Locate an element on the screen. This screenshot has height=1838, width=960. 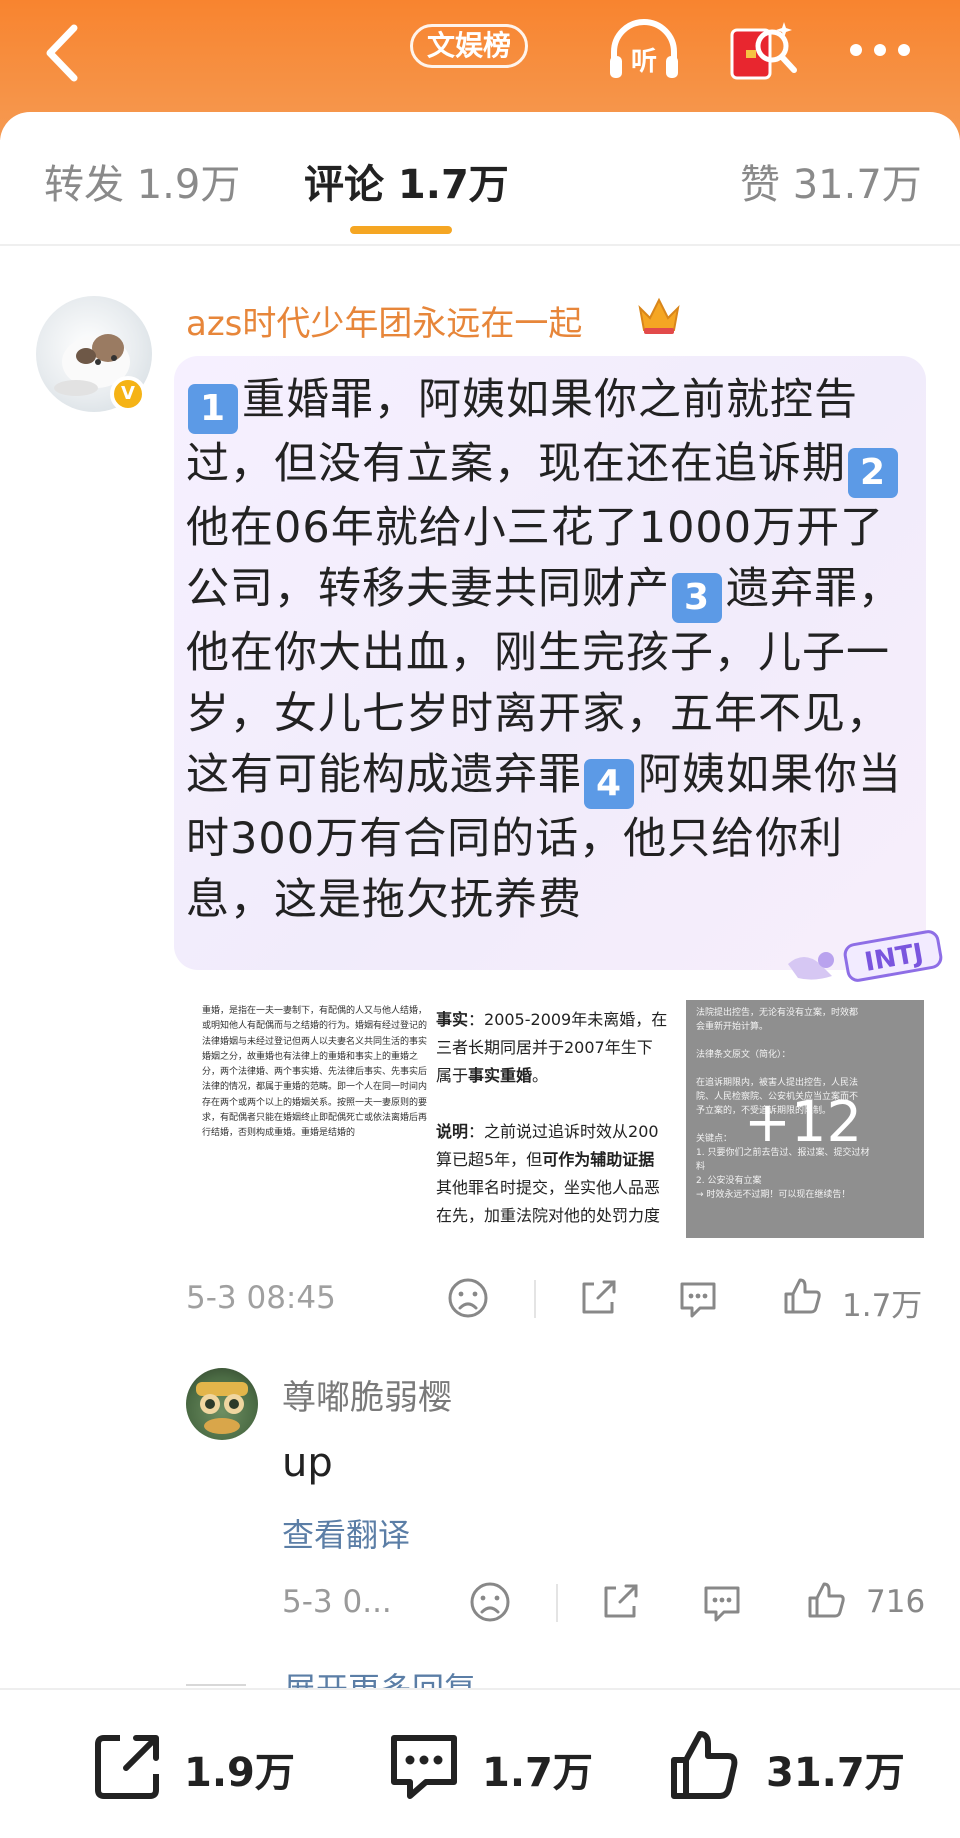
reply-body: up is located at coordinates (307, 1463).